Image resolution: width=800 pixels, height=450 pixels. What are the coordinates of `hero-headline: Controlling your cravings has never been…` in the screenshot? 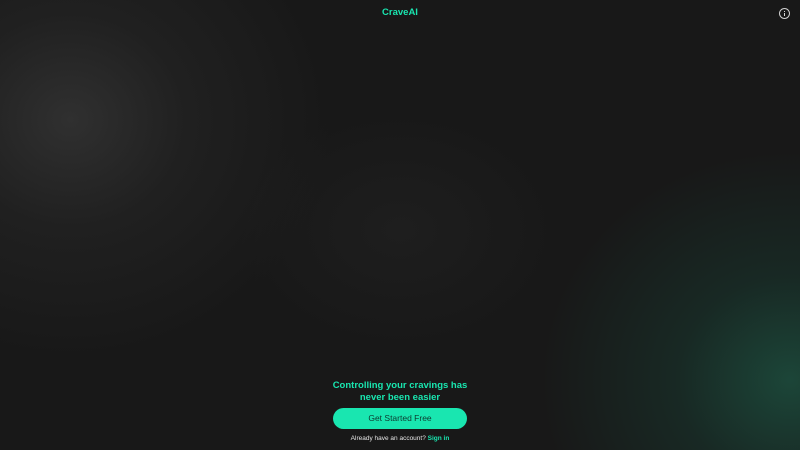 It's located at (400, 392).